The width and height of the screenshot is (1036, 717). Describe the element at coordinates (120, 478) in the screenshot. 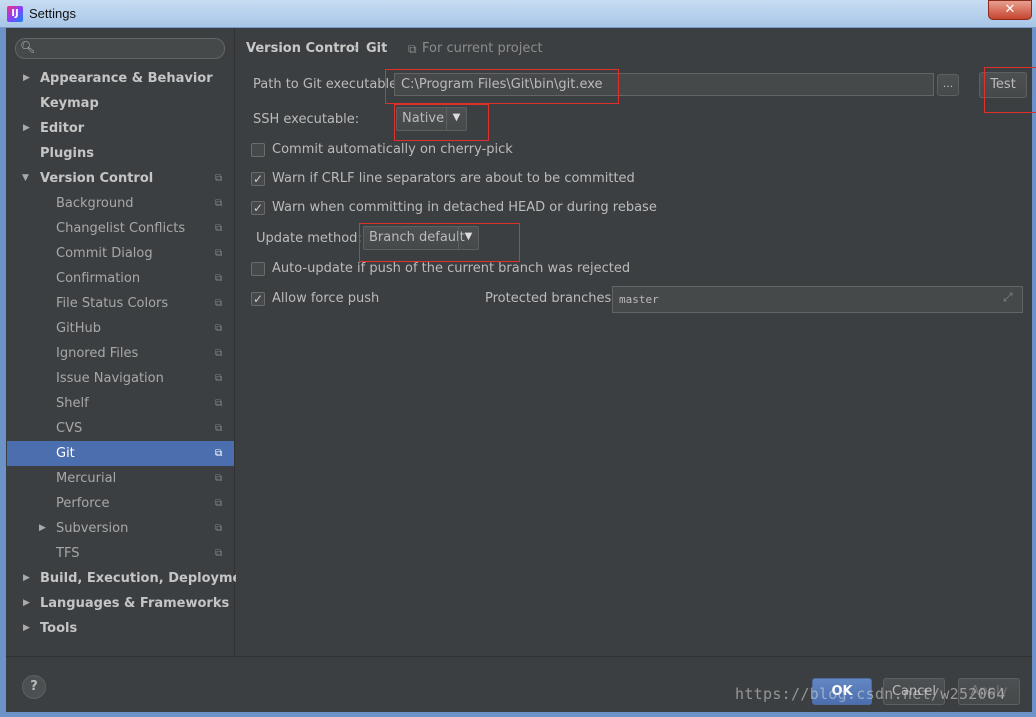

I see `sidebar-item-mercurial: Mercurial ⧉` at that location.